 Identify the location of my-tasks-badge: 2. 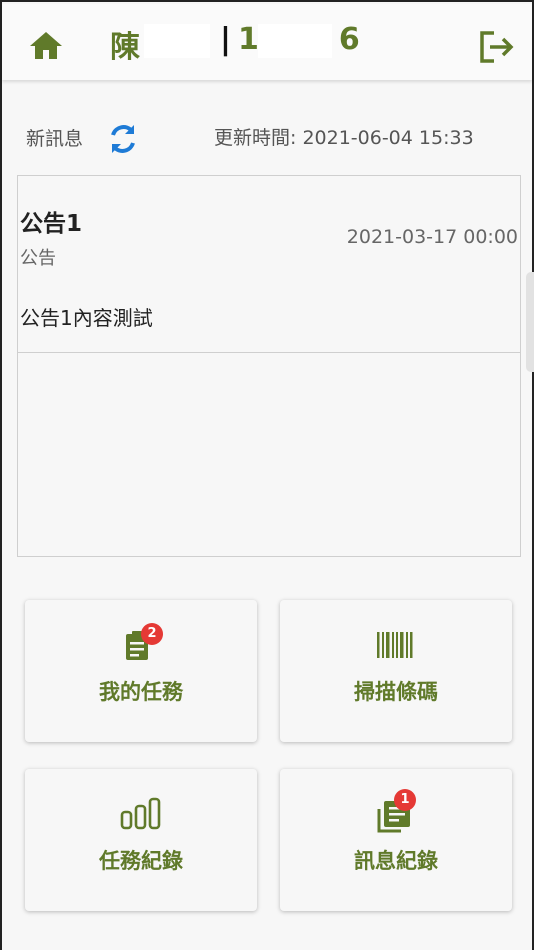
(152, 634).